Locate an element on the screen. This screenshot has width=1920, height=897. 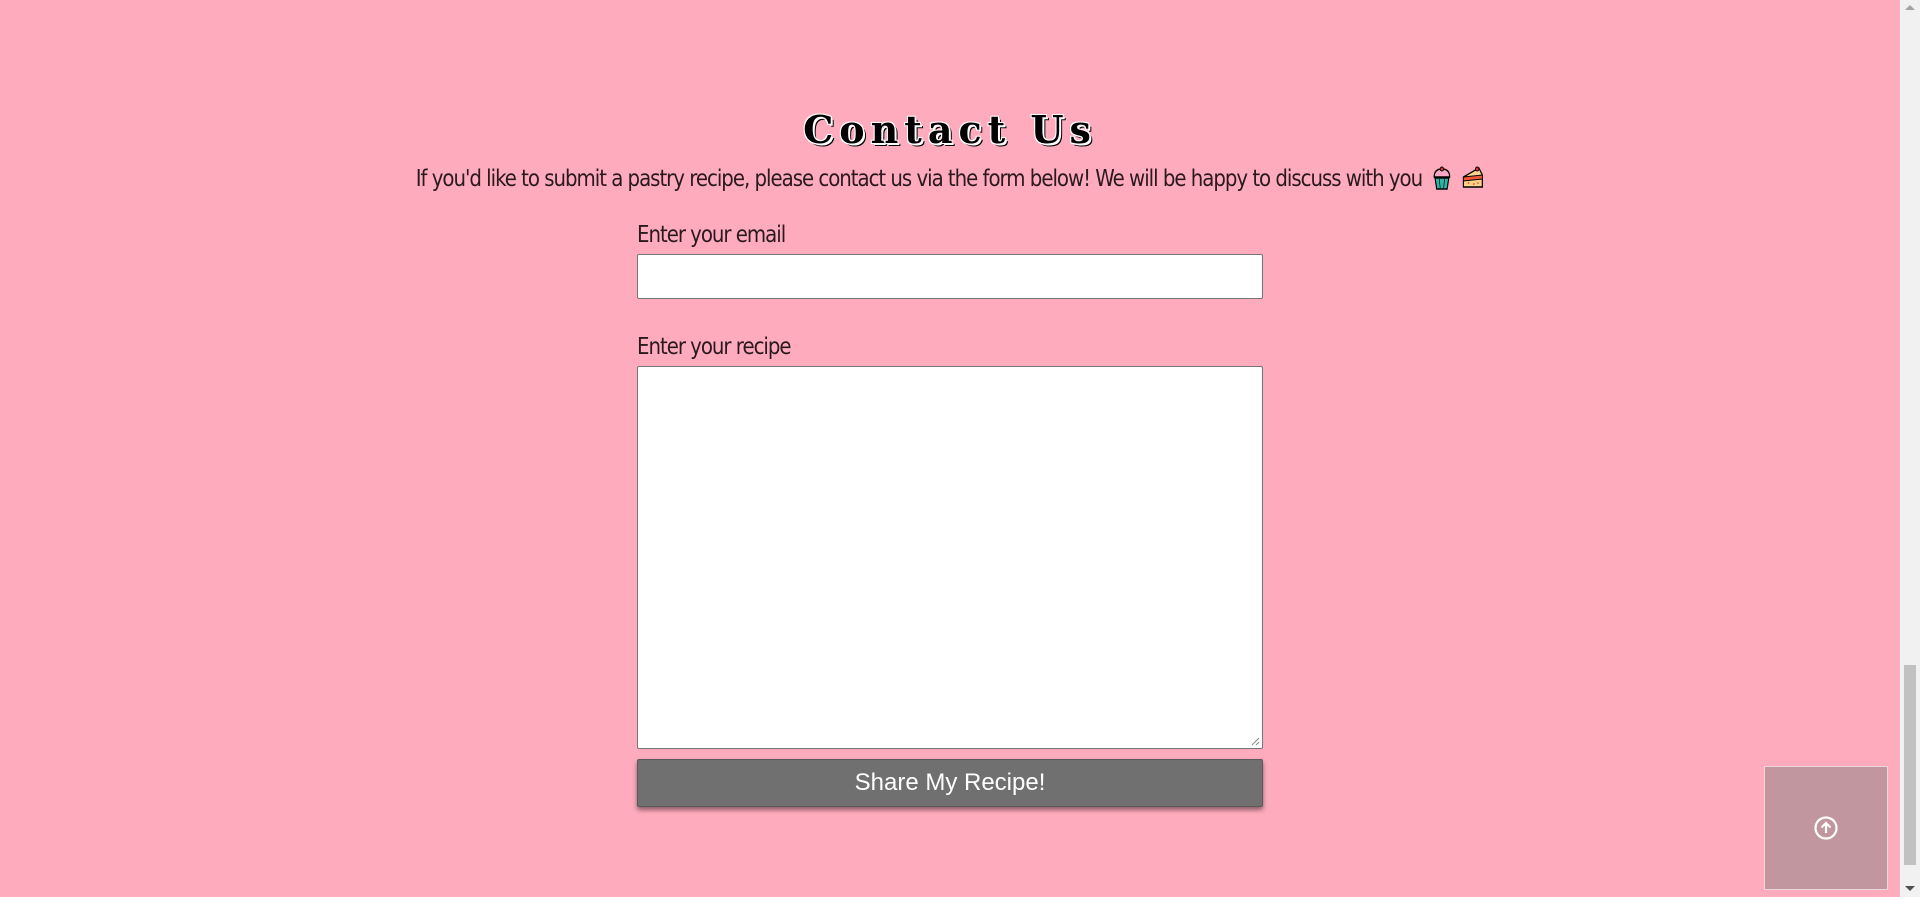
scroll-down-arrow-icon is located at coordinates (1910, 888).